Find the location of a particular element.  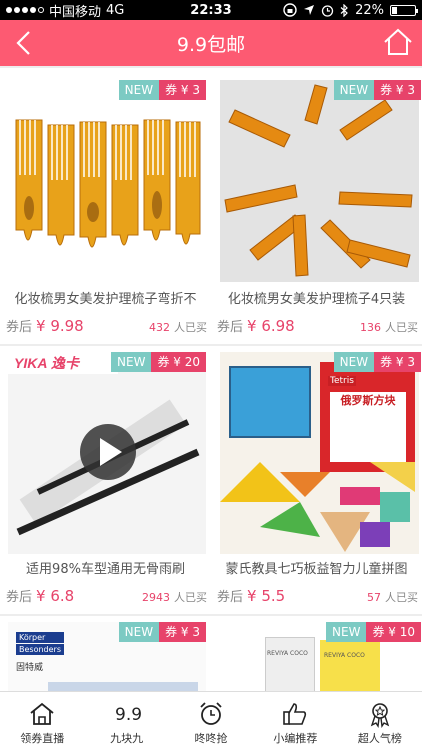

product-card: REVIYA COCO REVIYA COCO NEW 券 ¥ 10 is located at coordinates (316, 653).